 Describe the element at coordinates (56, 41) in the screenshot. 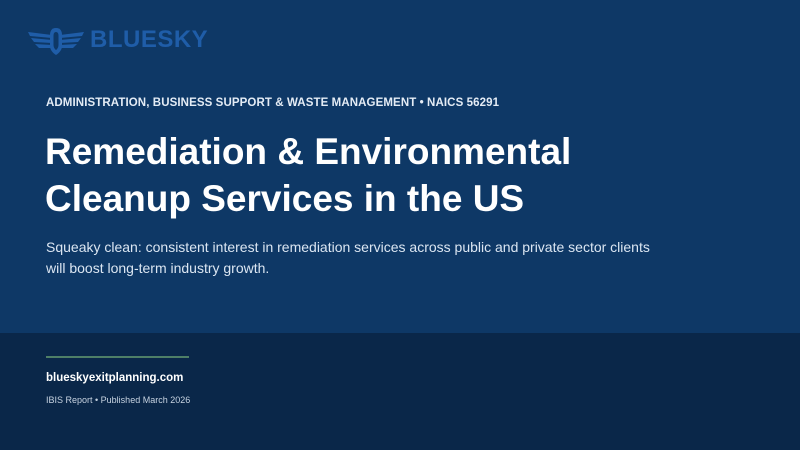

I see `eagle-wings-logo-icon` at that location.